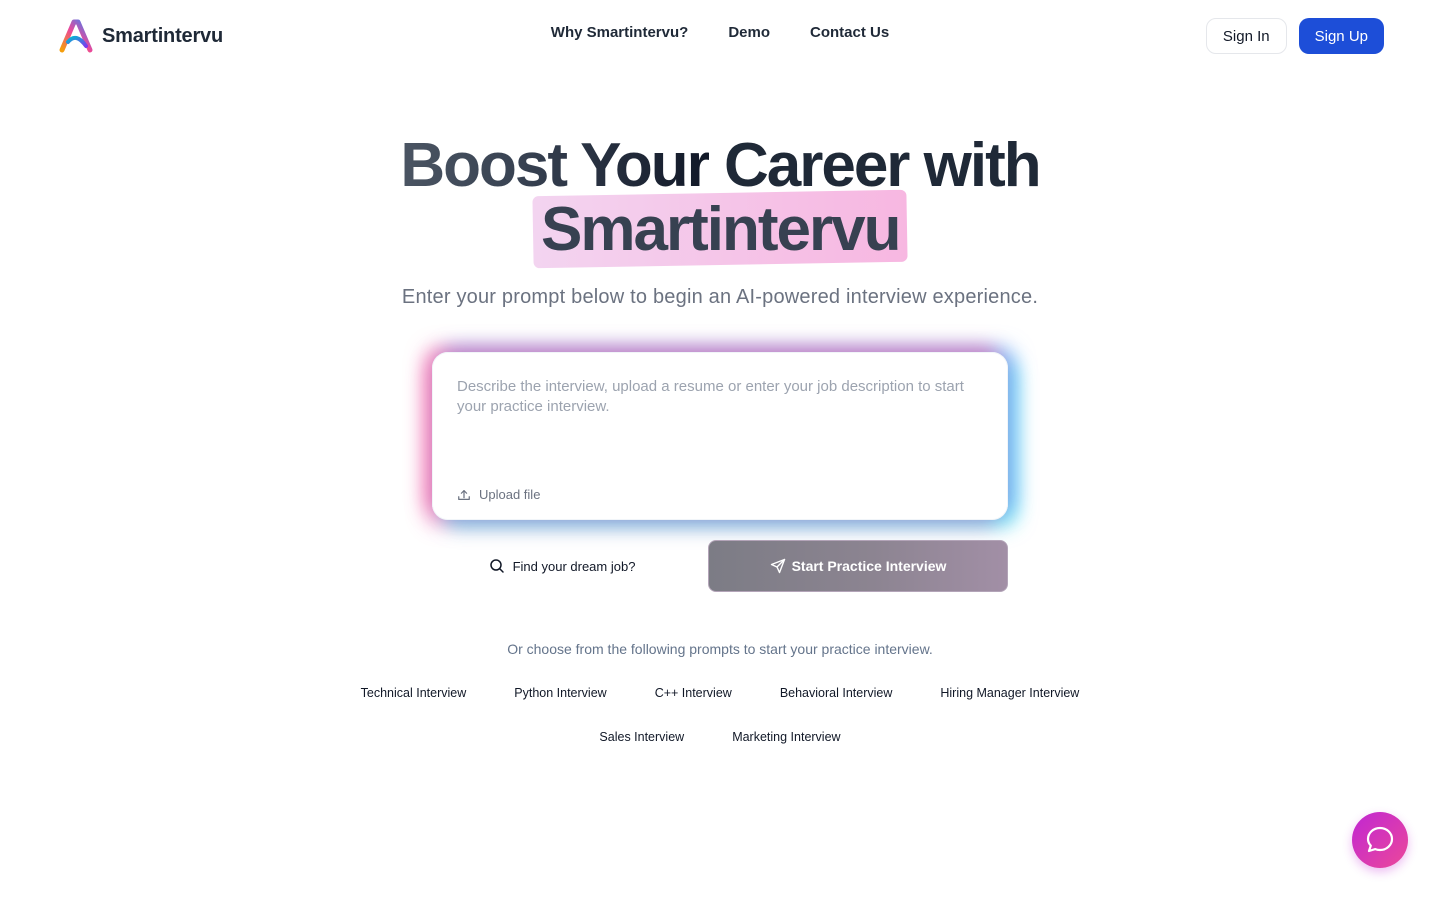 The height and width of the screenshot is (900, 1440). I want to click on prompt-chip-cpp: C++ Interview, so click(693, 693).